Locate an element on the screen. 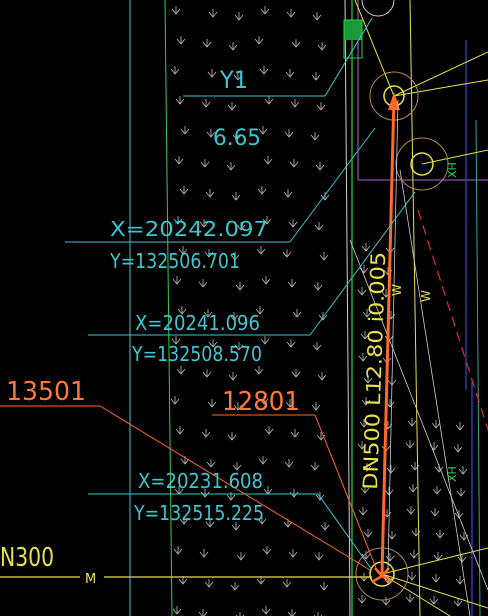 The height and width of the screenshot is (616, 488). node-name-label: Y1 is located at coordinates (233, 80).